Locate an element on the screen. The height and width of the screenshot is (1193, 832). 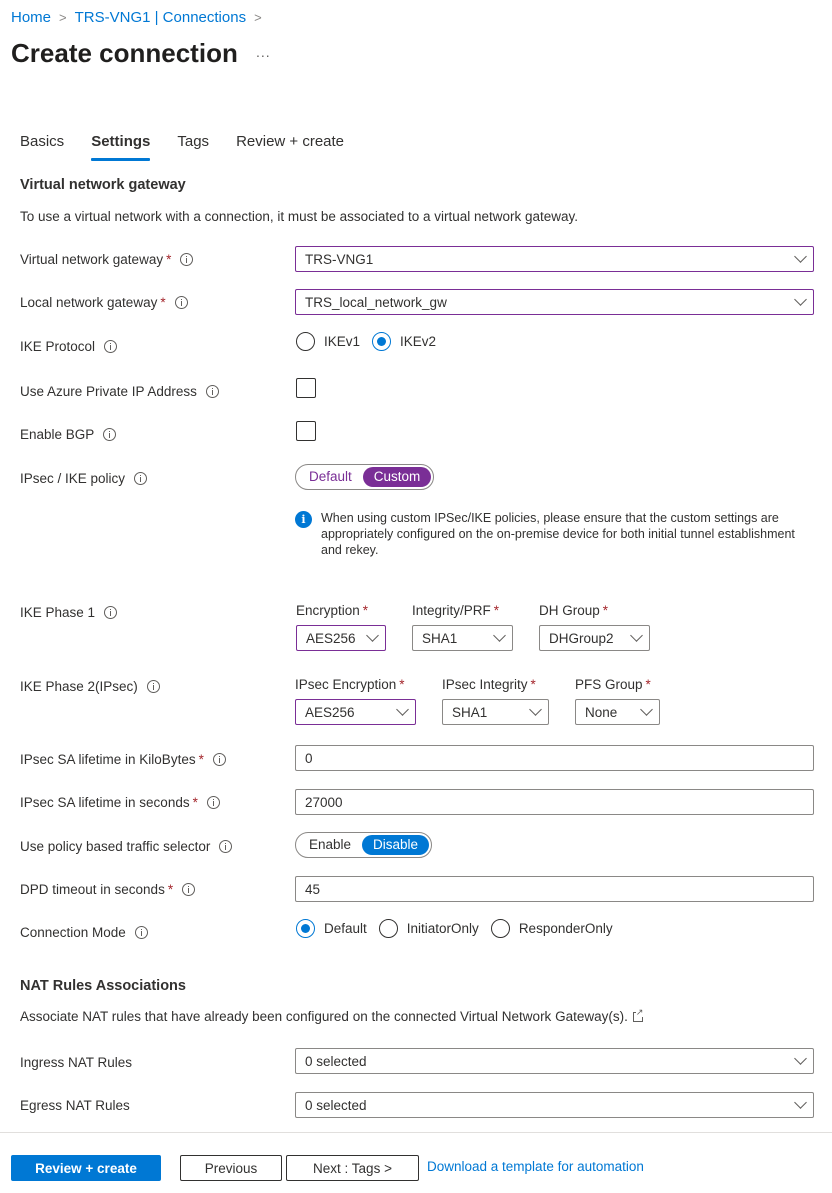
radio-responder-only: ResponderOnly is located at coordinates (551, 928).